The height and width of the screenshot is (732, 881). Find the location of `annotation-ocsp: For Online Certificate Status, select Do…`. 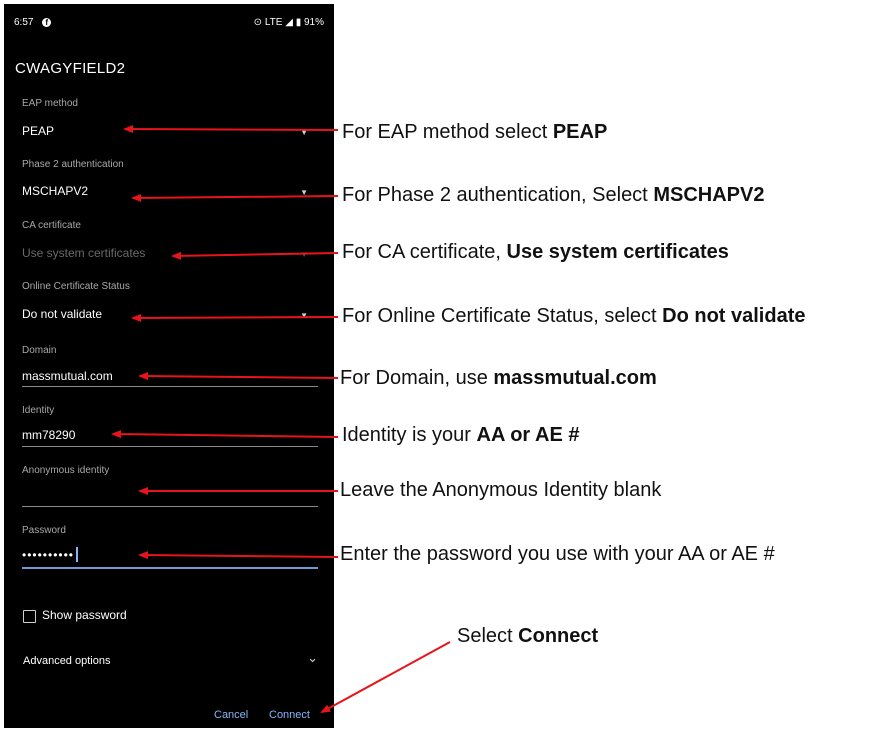

annotation-ocsp: For Online Certificate Status, select Do… is located at coordinates (574, 316).